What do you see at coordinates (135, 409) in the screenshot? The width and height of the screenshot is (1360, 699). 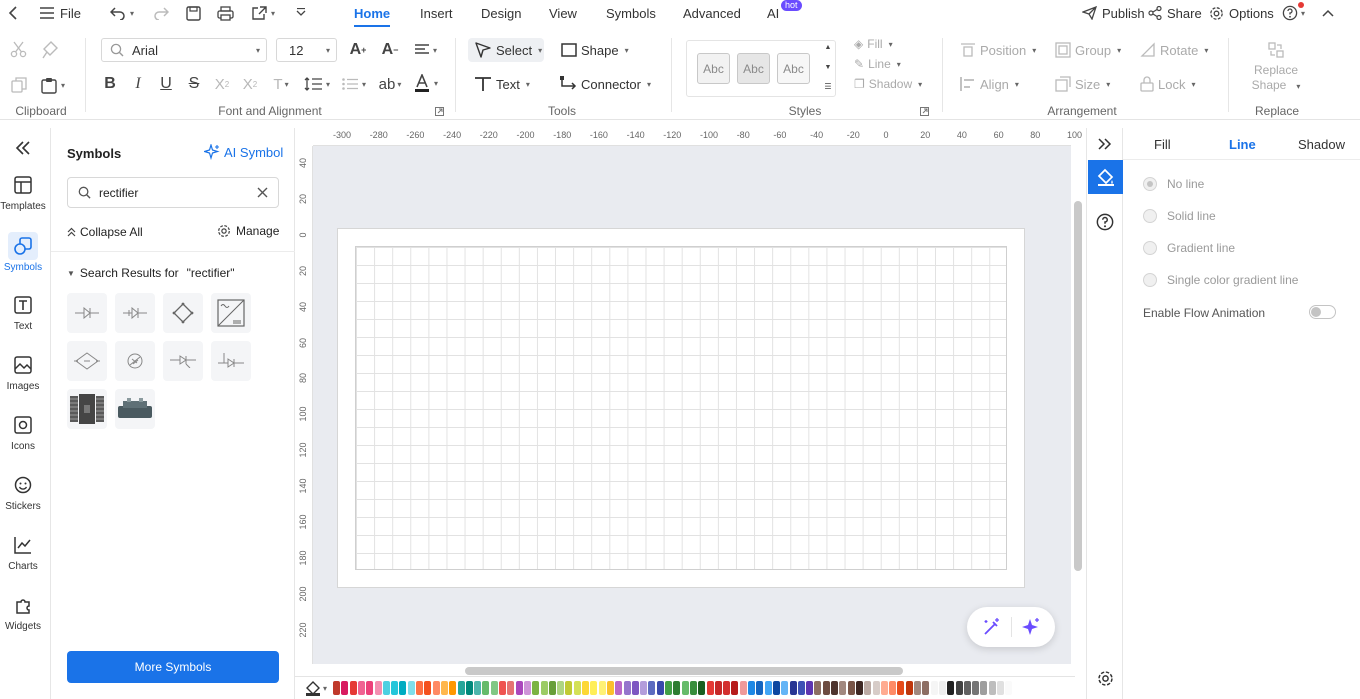 I see `rectifier-device-symbol-thumb` at bounding box center [135, 409].